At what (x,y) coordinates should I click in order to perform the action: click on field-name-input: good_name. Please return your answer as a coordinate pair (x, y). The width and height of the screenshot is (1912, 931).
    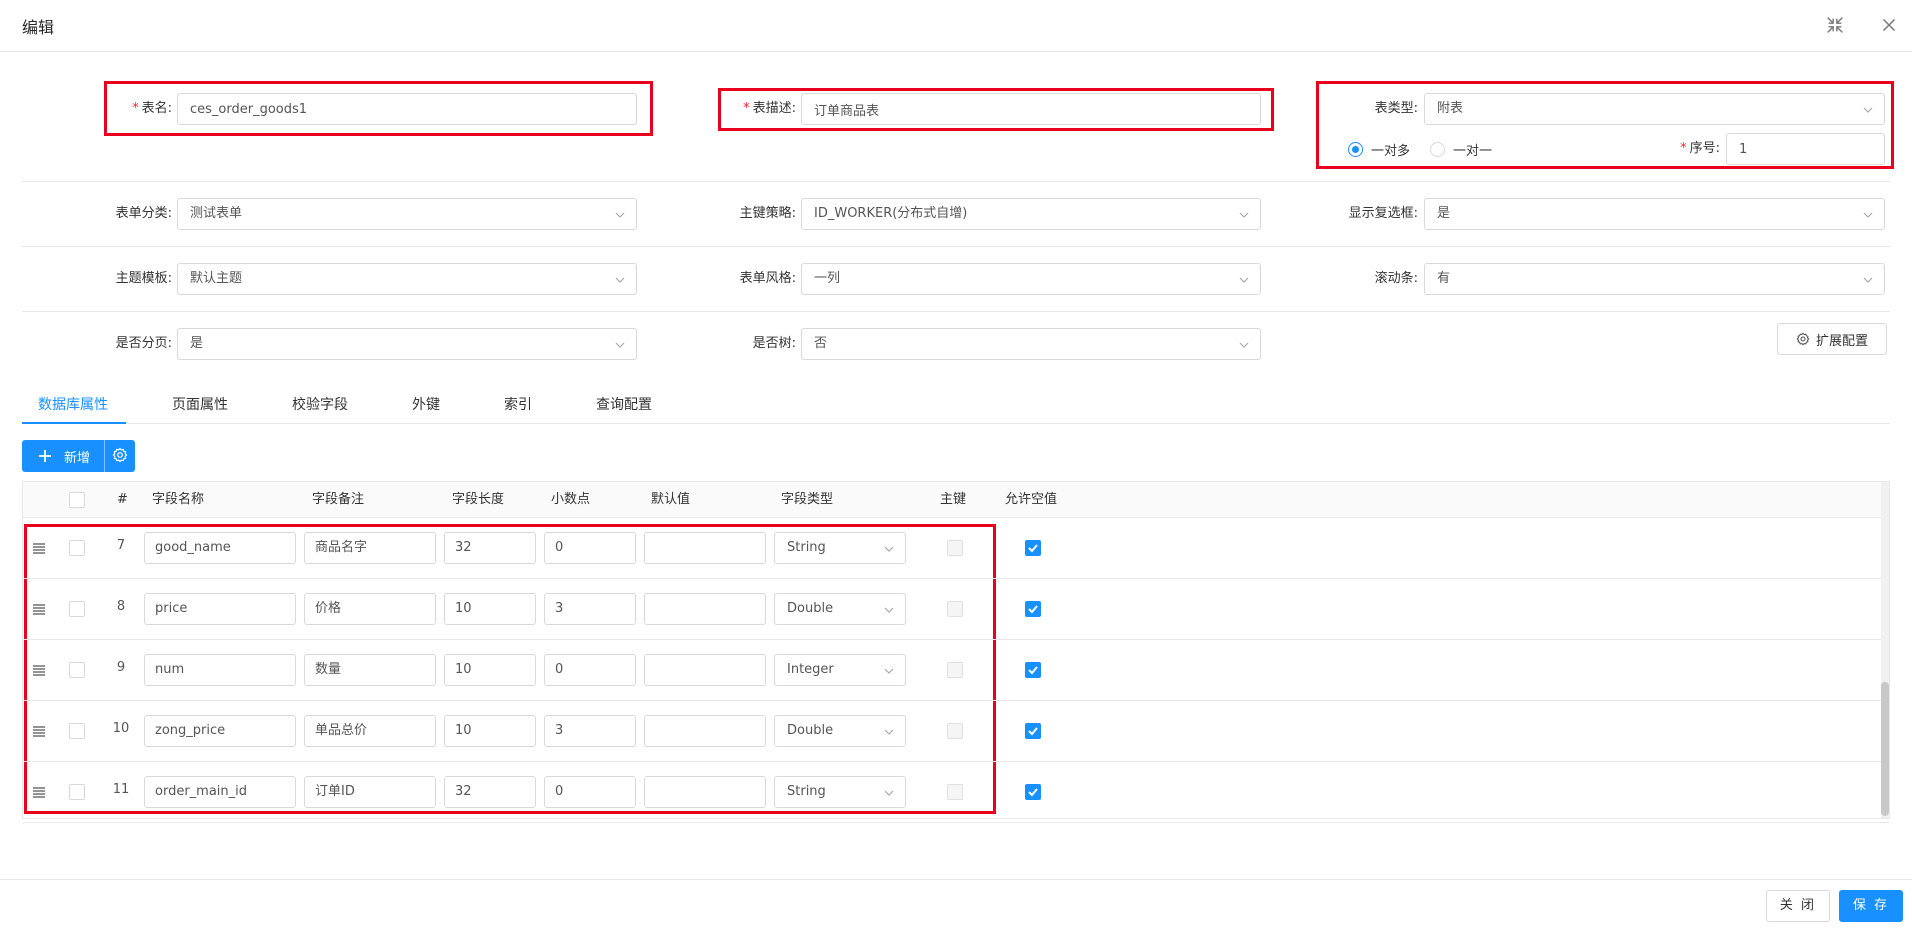
    Looking at the image, I should click on (220, 548).